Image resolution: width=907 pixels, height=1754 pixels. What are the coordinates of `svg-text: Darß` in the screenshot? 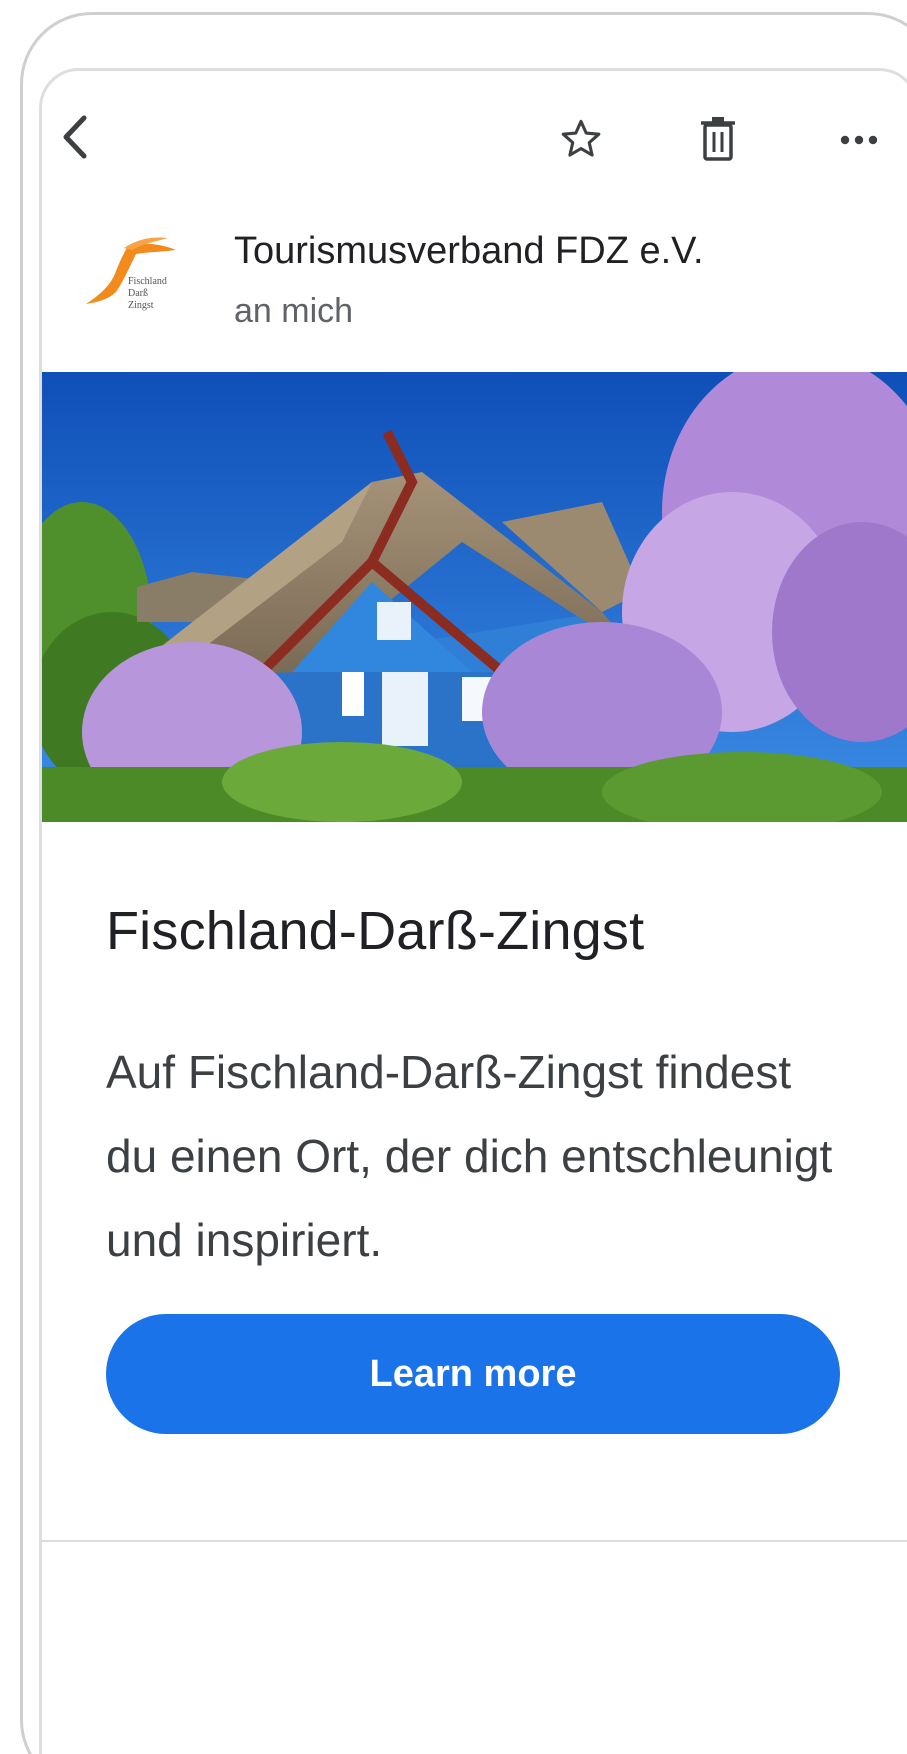 It's located at (138, 293).